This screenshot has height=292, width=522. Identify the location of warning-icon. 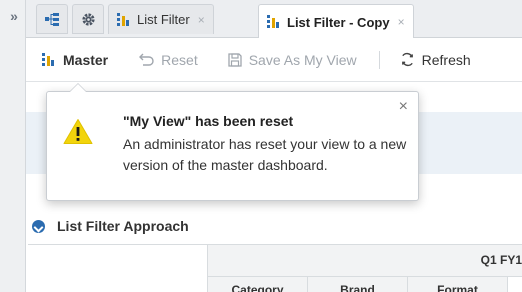
(78, 133).